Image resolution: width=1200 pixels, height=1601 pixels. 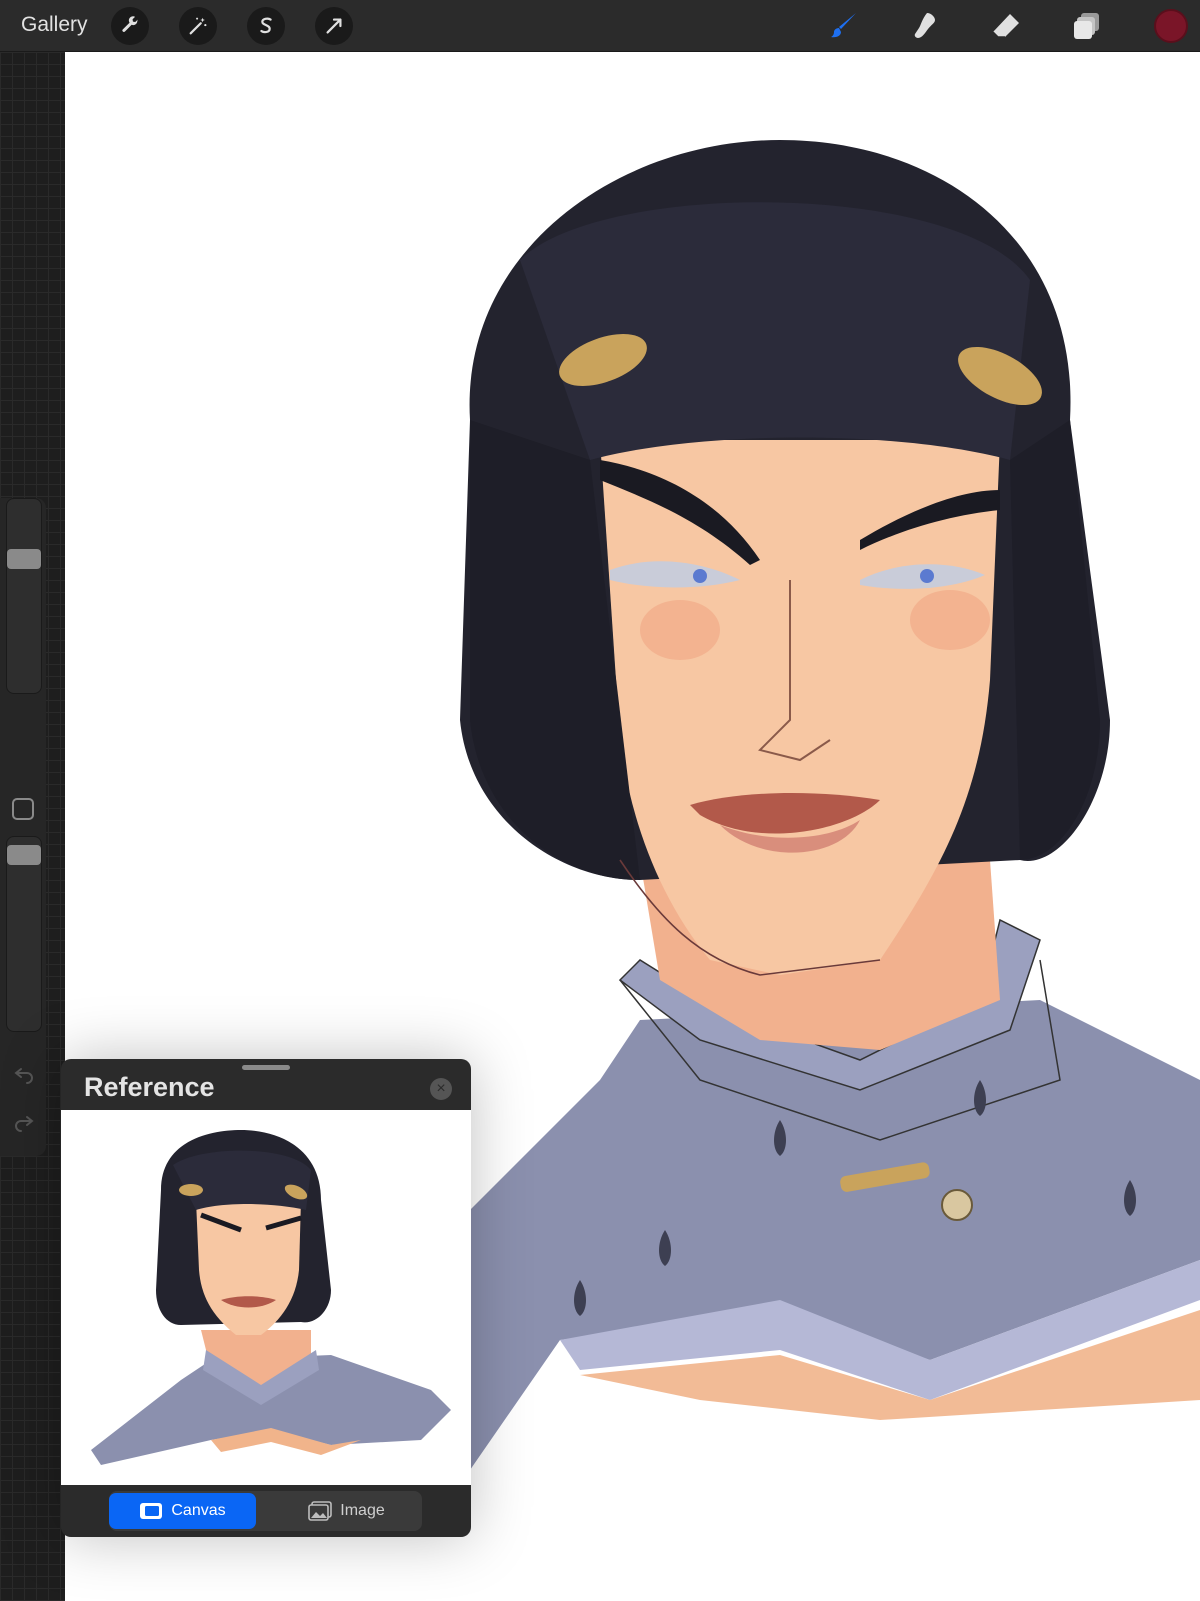 I want to click on redo-icon, so click(x=24, y=1121).